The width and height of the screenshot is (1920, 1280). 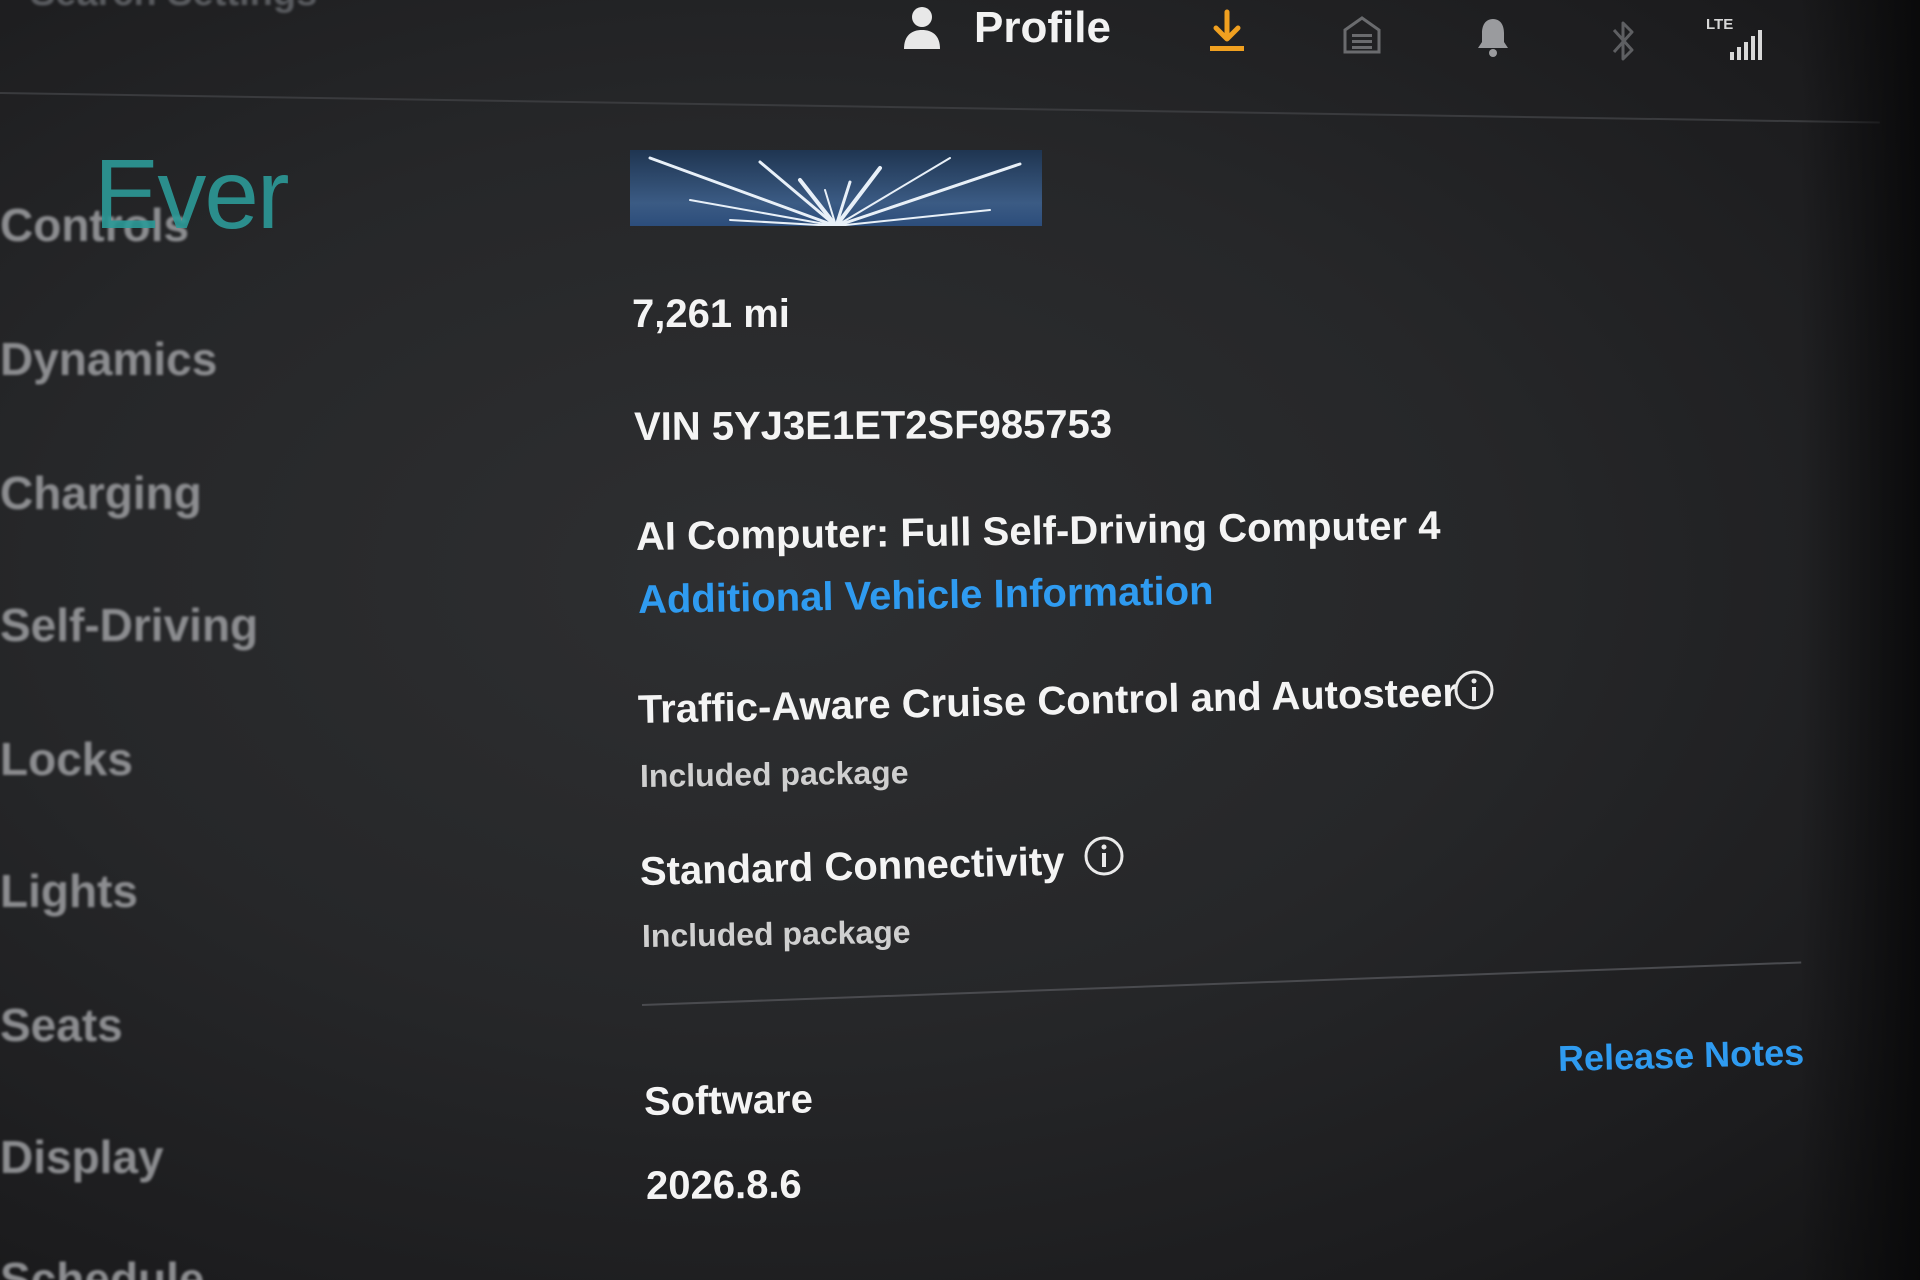 What do you see at coordinates (836, 188) in the screenshot?
I see `vehicle-banner-image` at bounding box center [836, 188].